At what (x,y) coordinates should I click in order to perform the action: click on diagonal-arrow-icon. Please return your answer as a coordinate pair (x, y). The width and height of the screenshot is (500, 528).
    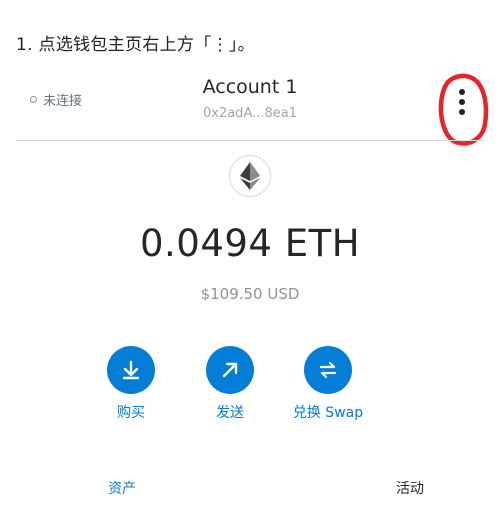
    Looking at the image, I should click on (230, 370).